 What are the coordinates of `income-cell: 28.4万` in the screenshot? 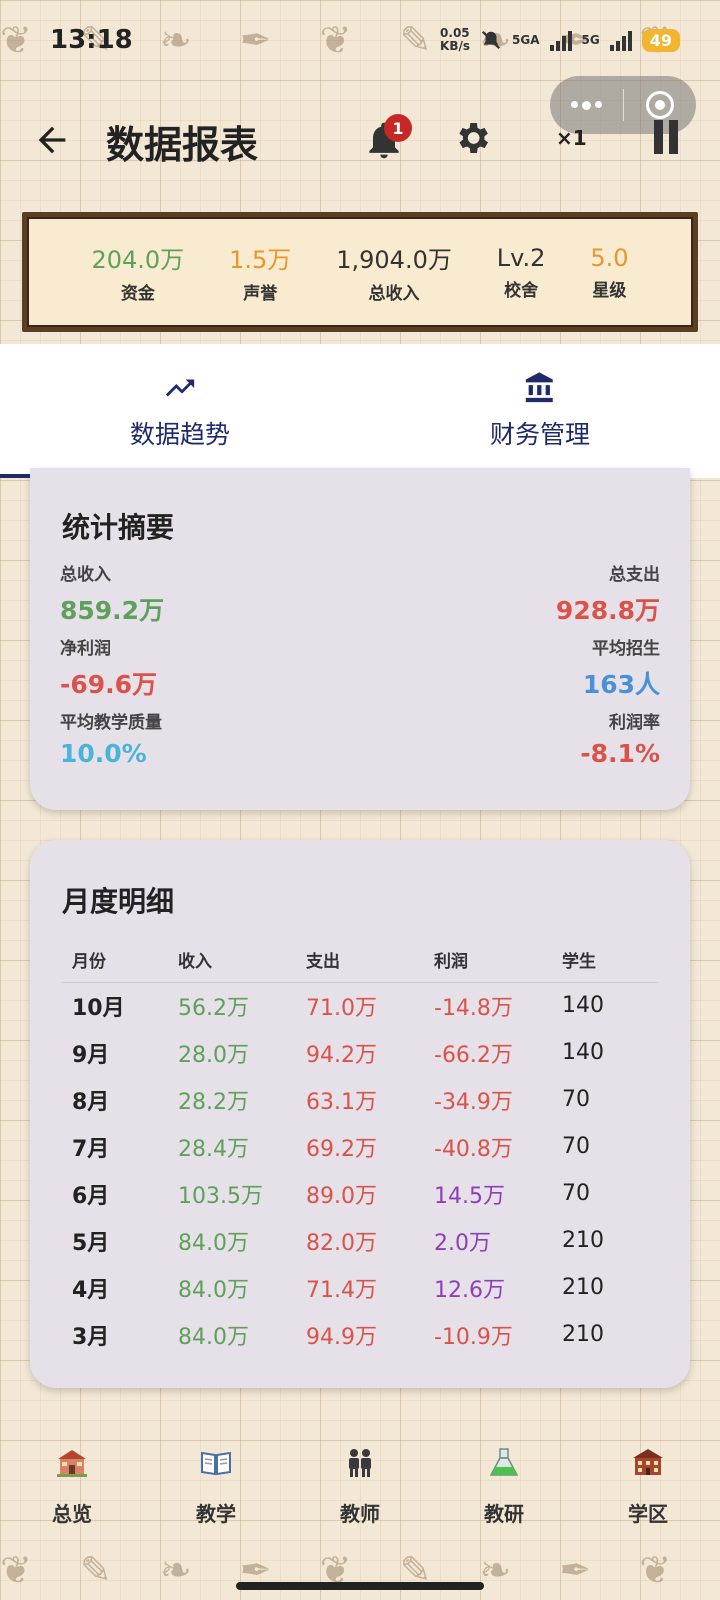 It's located at (213, 1149).